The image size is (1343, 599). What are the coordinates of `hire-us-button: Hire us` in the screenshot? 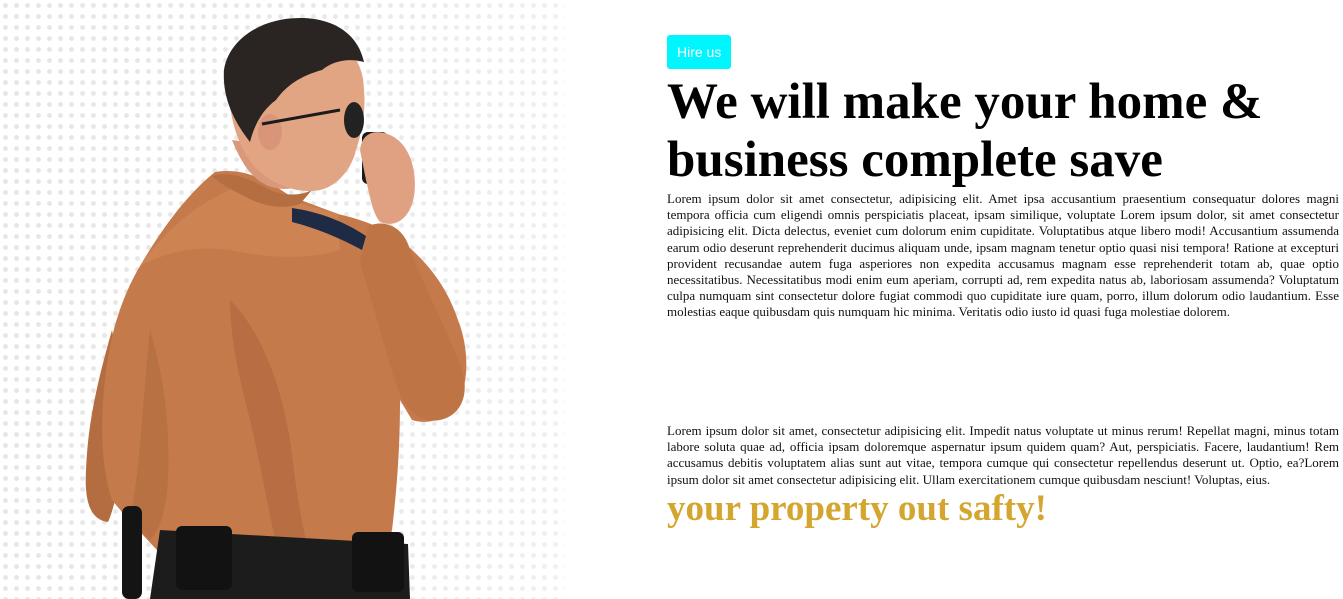 It's located at (699, 52).